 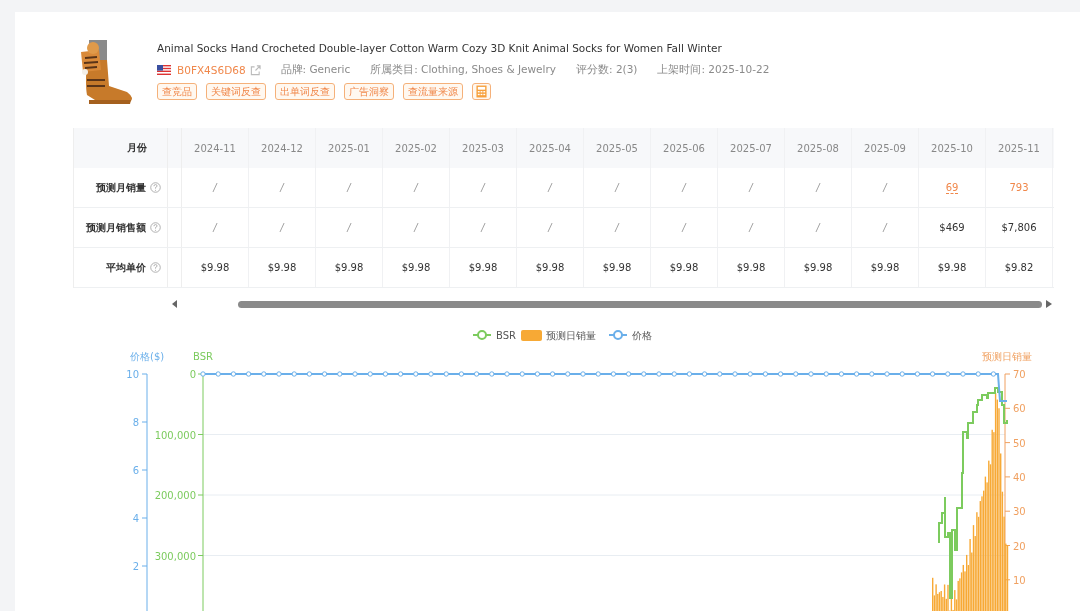 What do you see at coordinates (121, 187) in the screenshot?
I see `row-label: 预测月销量` at bounding box center [121, 187].